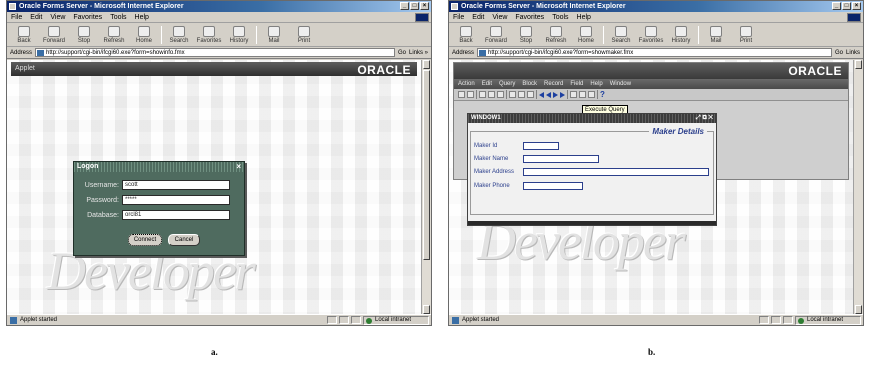  I want to click on username-row: Username: scott, so click(154, 185).